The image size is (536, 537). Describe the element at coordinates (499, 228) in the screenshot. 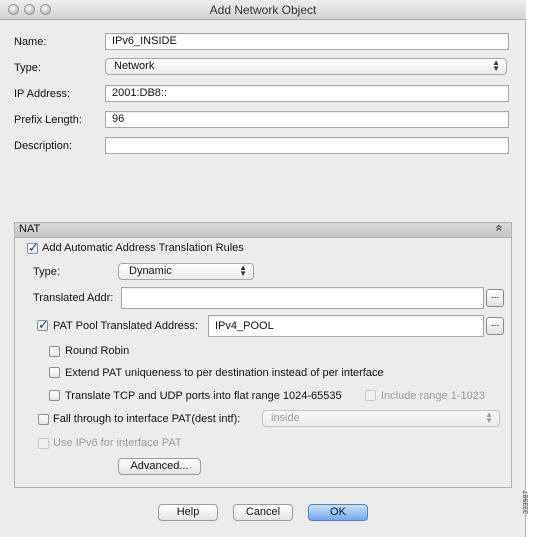

I see `collapse-chevron-icon: «` at that location.